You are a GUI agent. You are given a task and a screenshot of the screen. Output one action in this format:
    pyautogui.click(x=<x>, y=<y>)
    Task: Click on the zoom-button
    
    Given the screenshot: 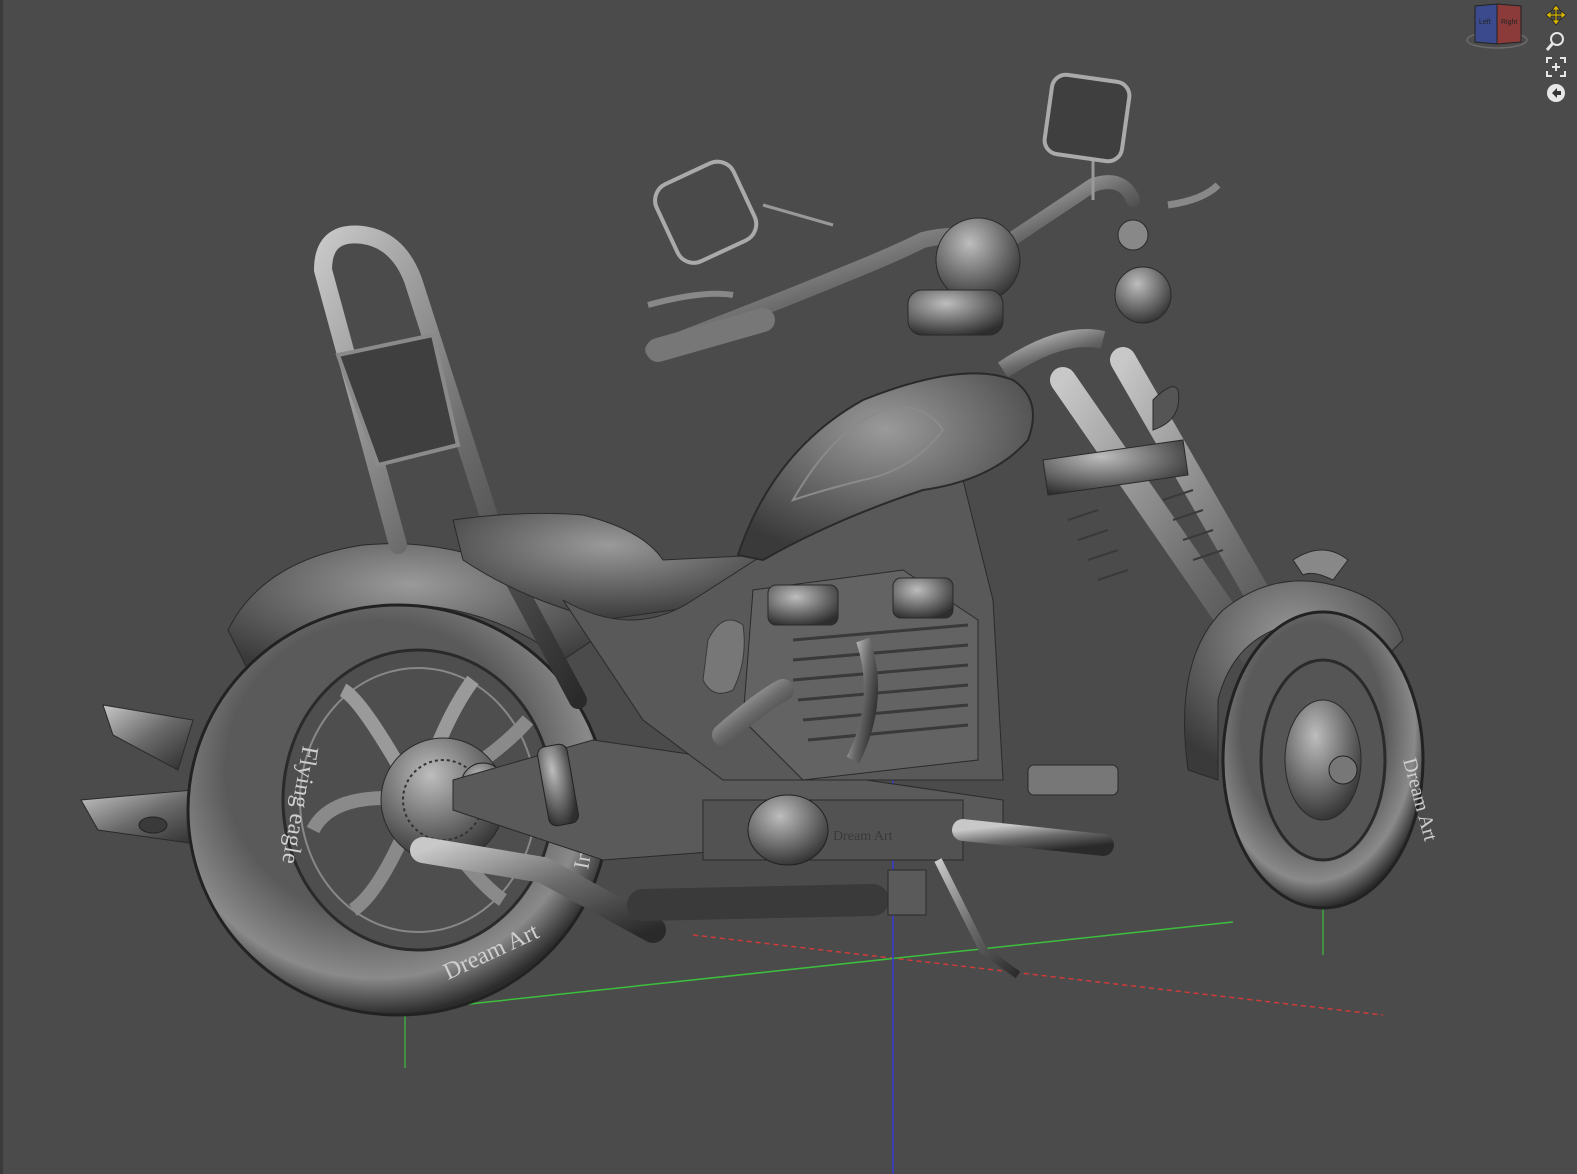 What is the action you would take?
    pyautogui.click(x=1556, y=41)
    